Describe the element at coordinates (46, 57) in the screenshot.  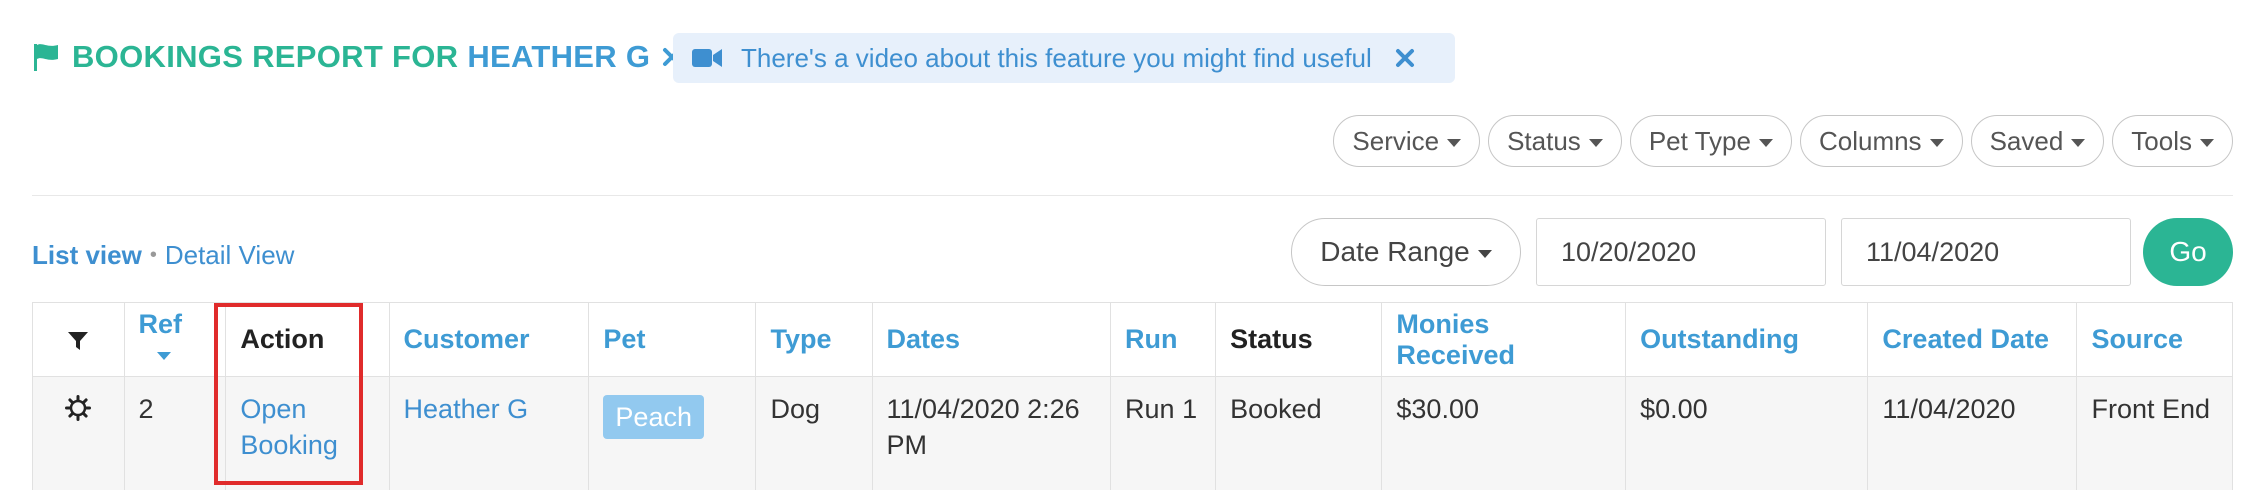
I see `flag-icon` at that location.